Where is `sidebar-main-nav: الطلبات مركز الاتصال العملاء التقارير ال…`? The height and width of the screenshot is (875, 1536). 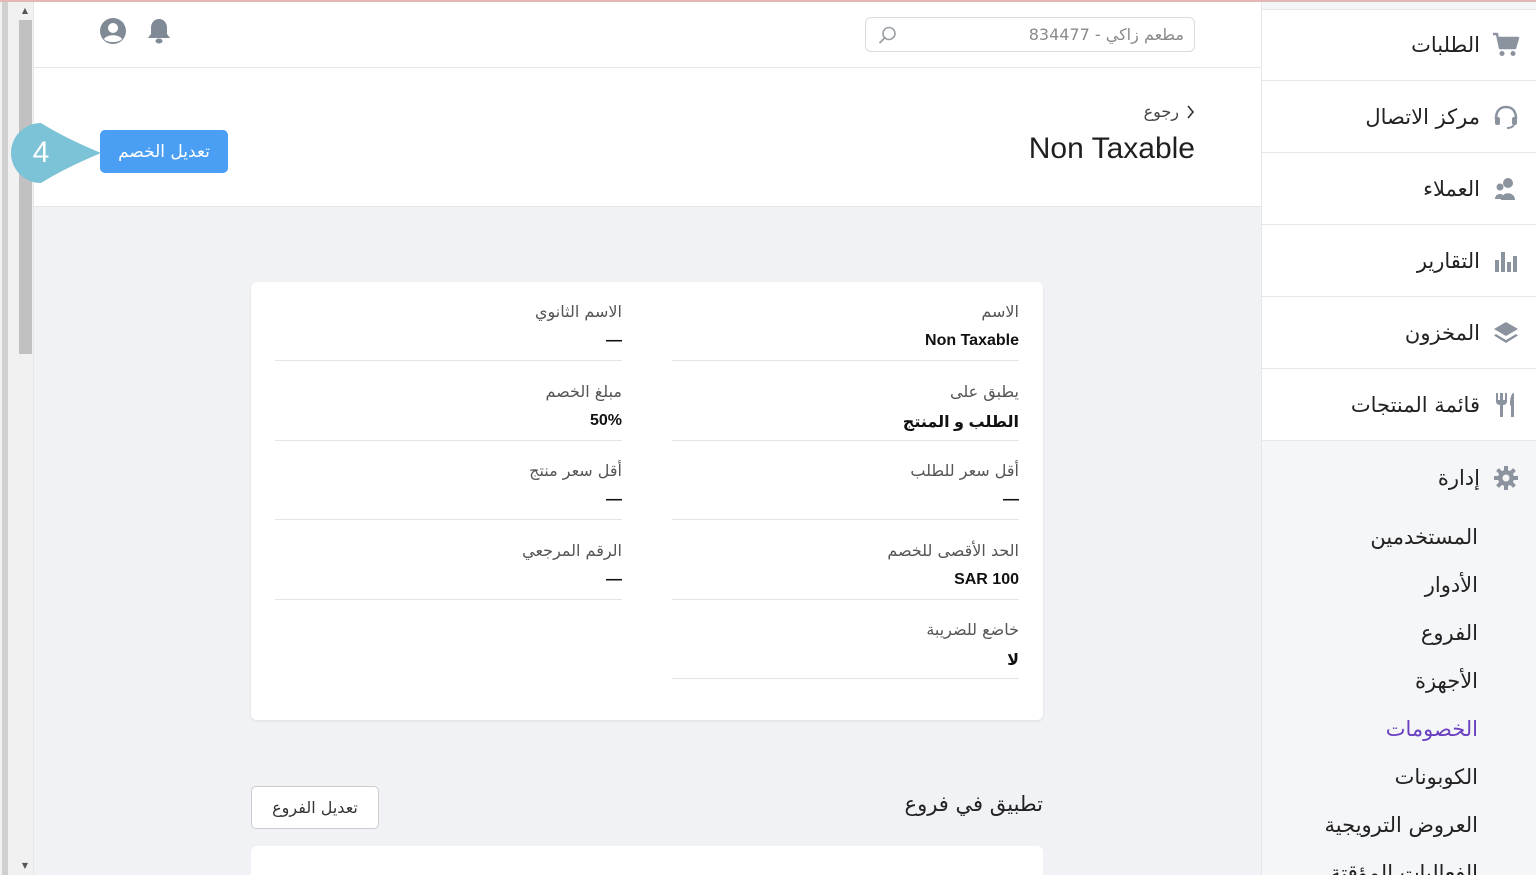
sidebar-main-nav: الطلبات مركز الاتصال العملاء التقارير ال… is located at coordinates (1399, 225).